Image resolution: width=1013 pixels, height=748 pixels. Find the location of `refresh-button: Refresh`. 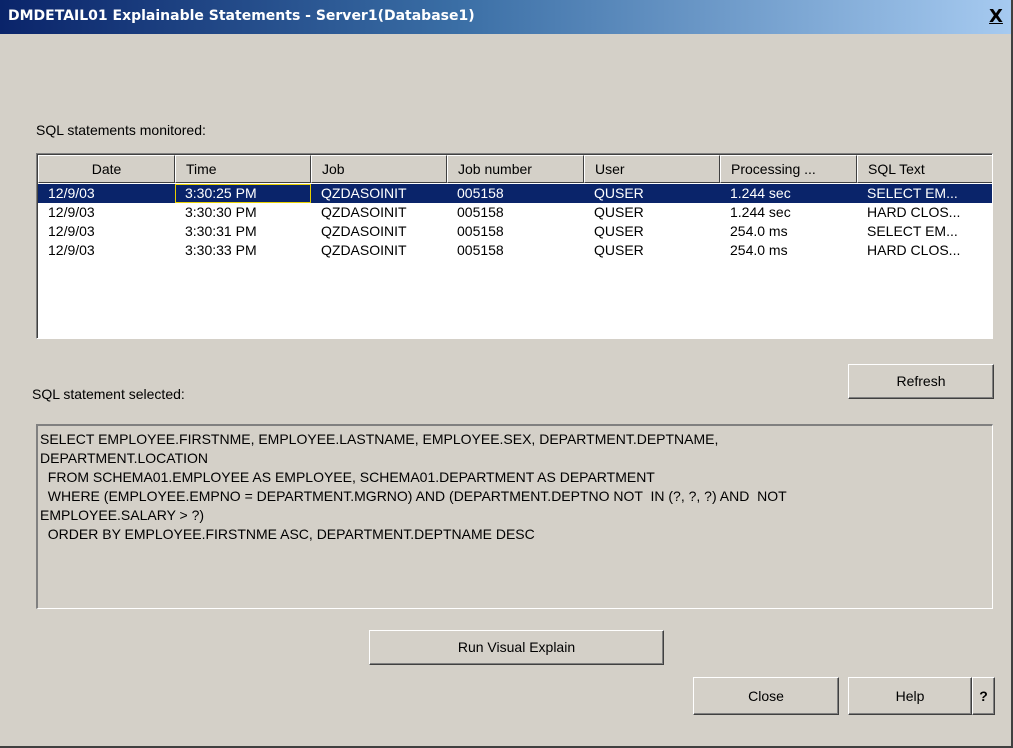

refresh-button: Refresh is located at coordinates (921, 381).